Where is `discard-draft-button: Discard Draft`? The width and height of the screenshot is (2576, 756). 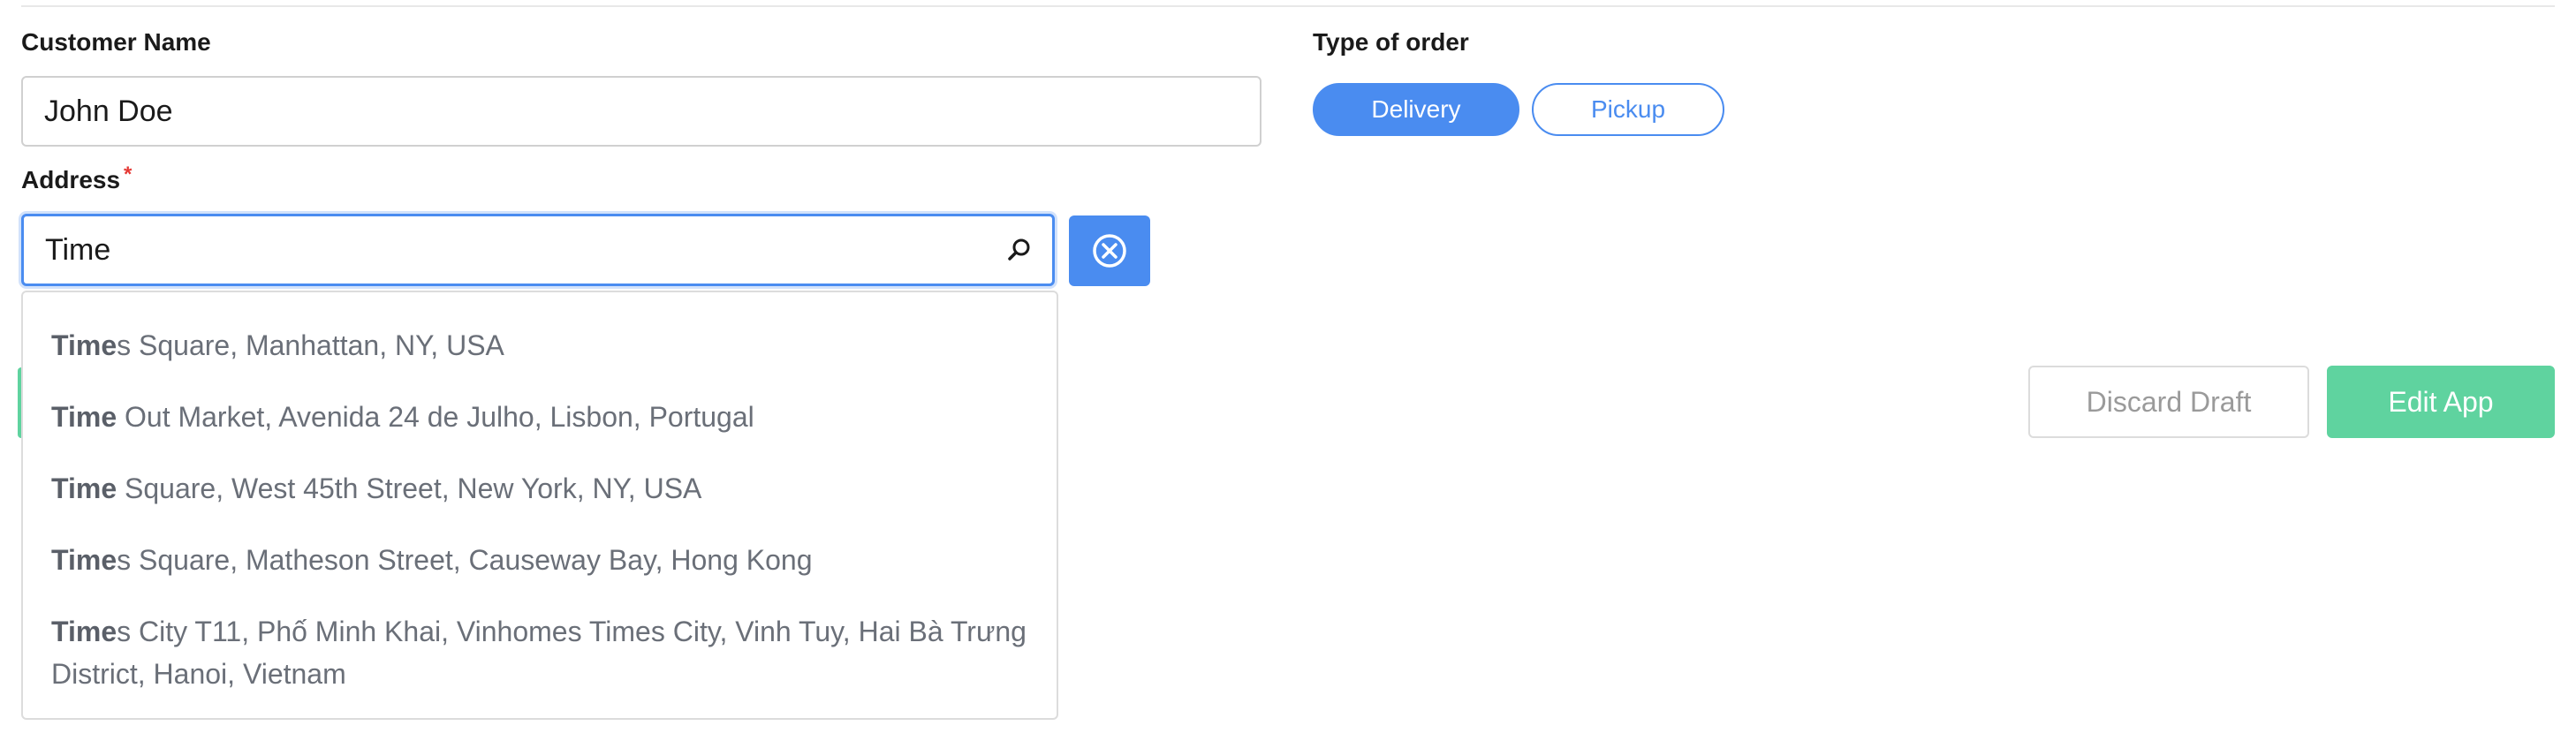 discard-draft-button: Discard Draft is located at coordinates (2169, 402).